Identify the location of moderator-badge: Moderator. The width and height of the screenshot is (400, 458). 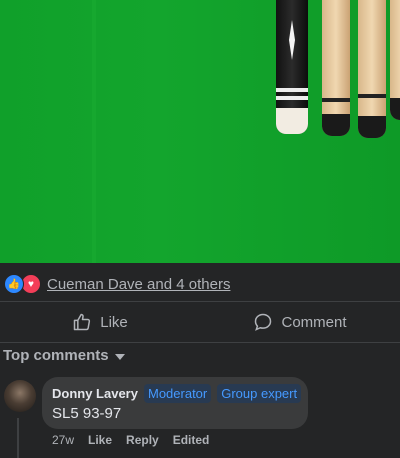
(177, 393).